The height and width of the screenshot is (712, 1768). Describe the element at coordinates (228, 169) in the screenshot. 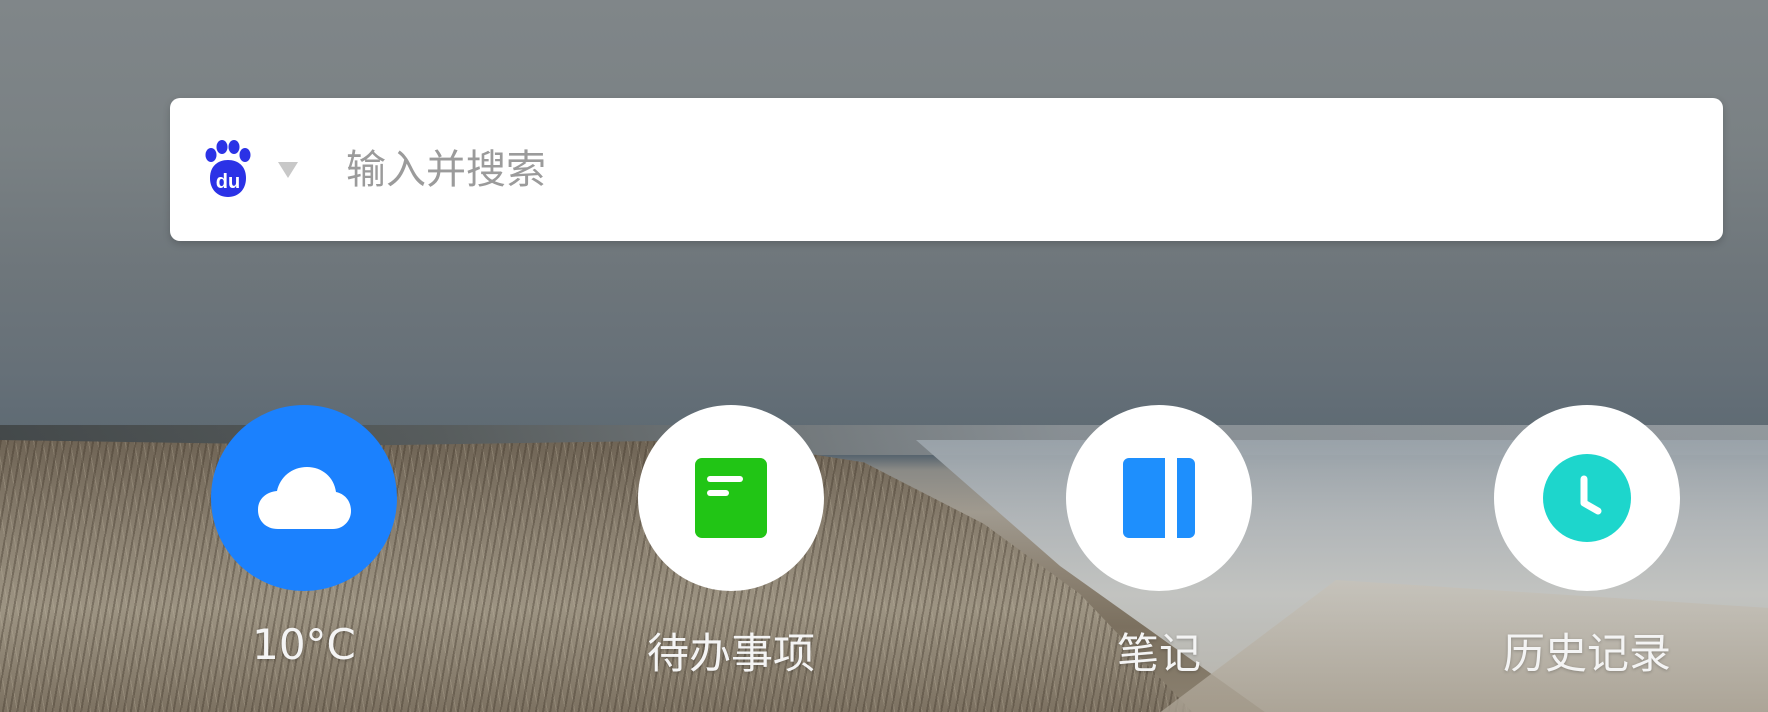

I see `baidu-logo-icon: du` at that location.